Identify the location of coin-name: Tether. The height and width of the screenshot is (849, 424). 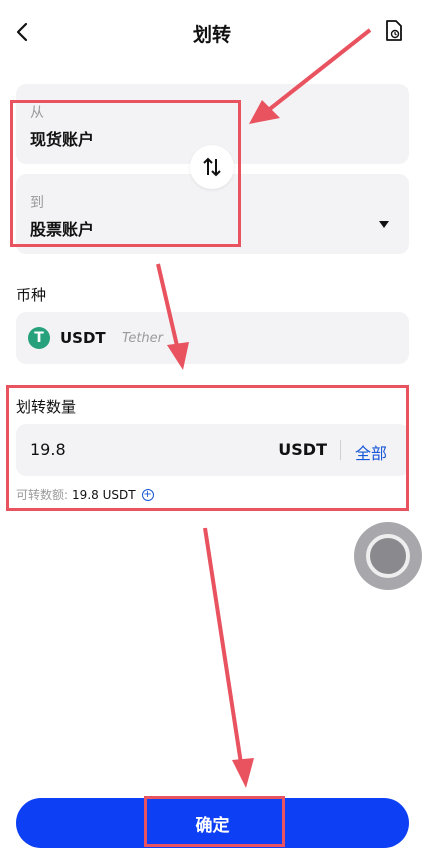
(143, 338).